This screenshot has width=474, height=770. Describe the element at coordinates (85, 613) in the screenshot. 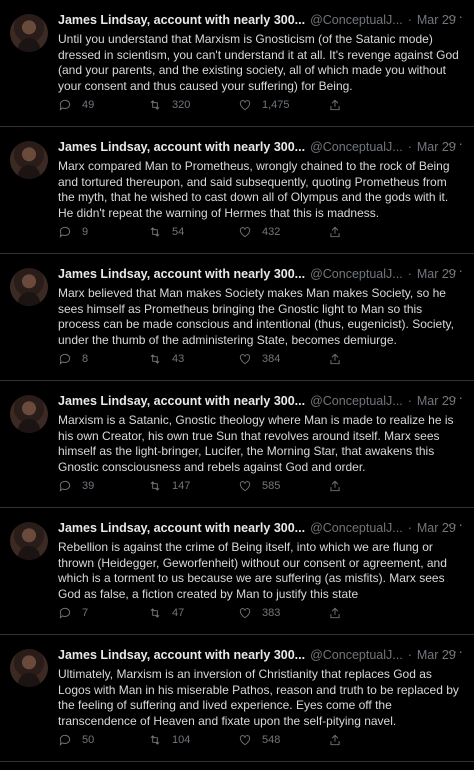

I see `reply-count: 7` at that location.